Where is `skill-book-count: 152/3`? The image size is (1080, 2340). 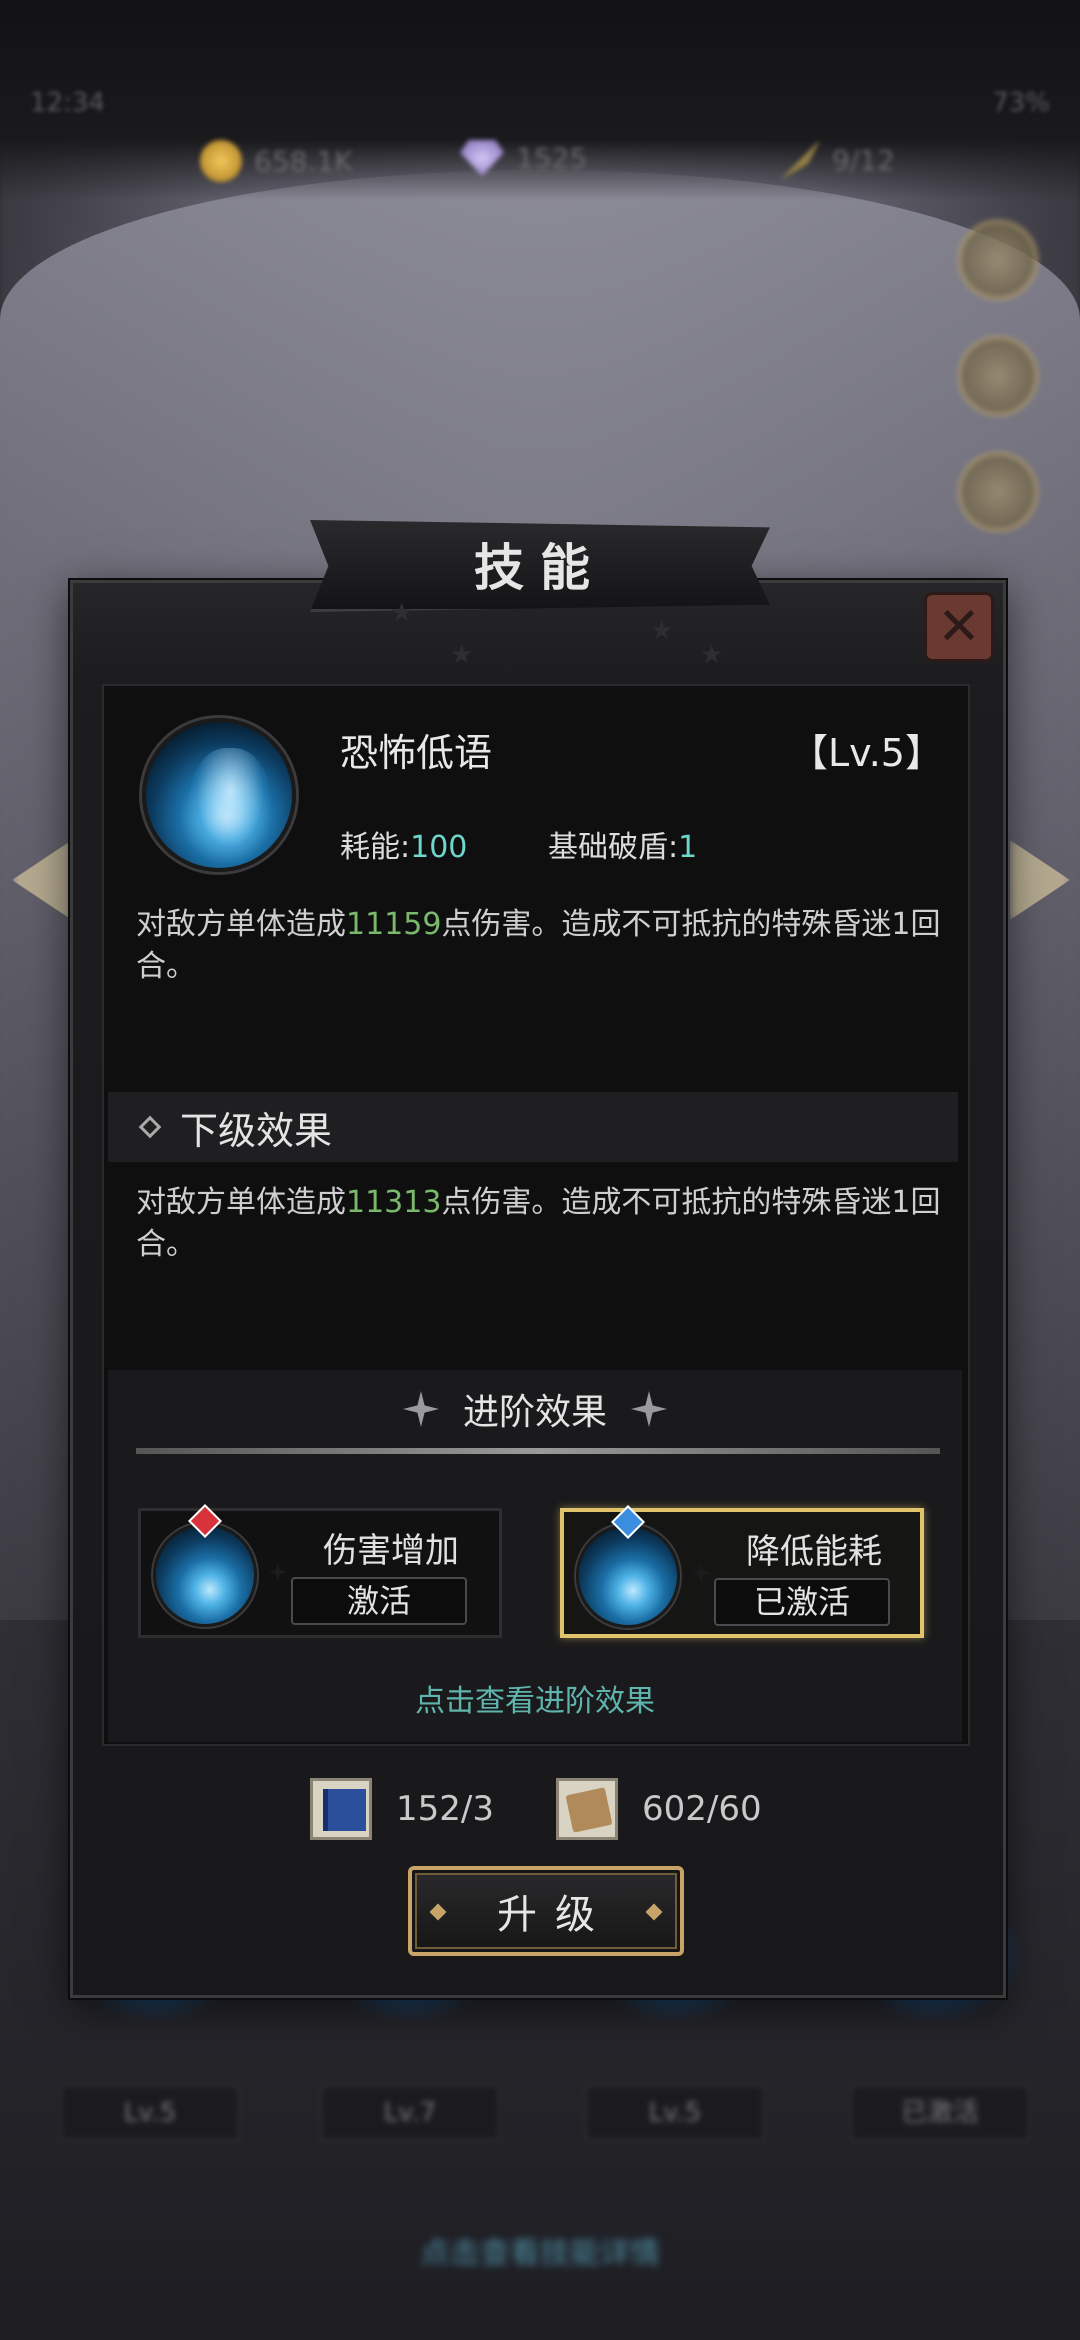
skill-book-count: 152/3 is located at coordinates (445, 1809).